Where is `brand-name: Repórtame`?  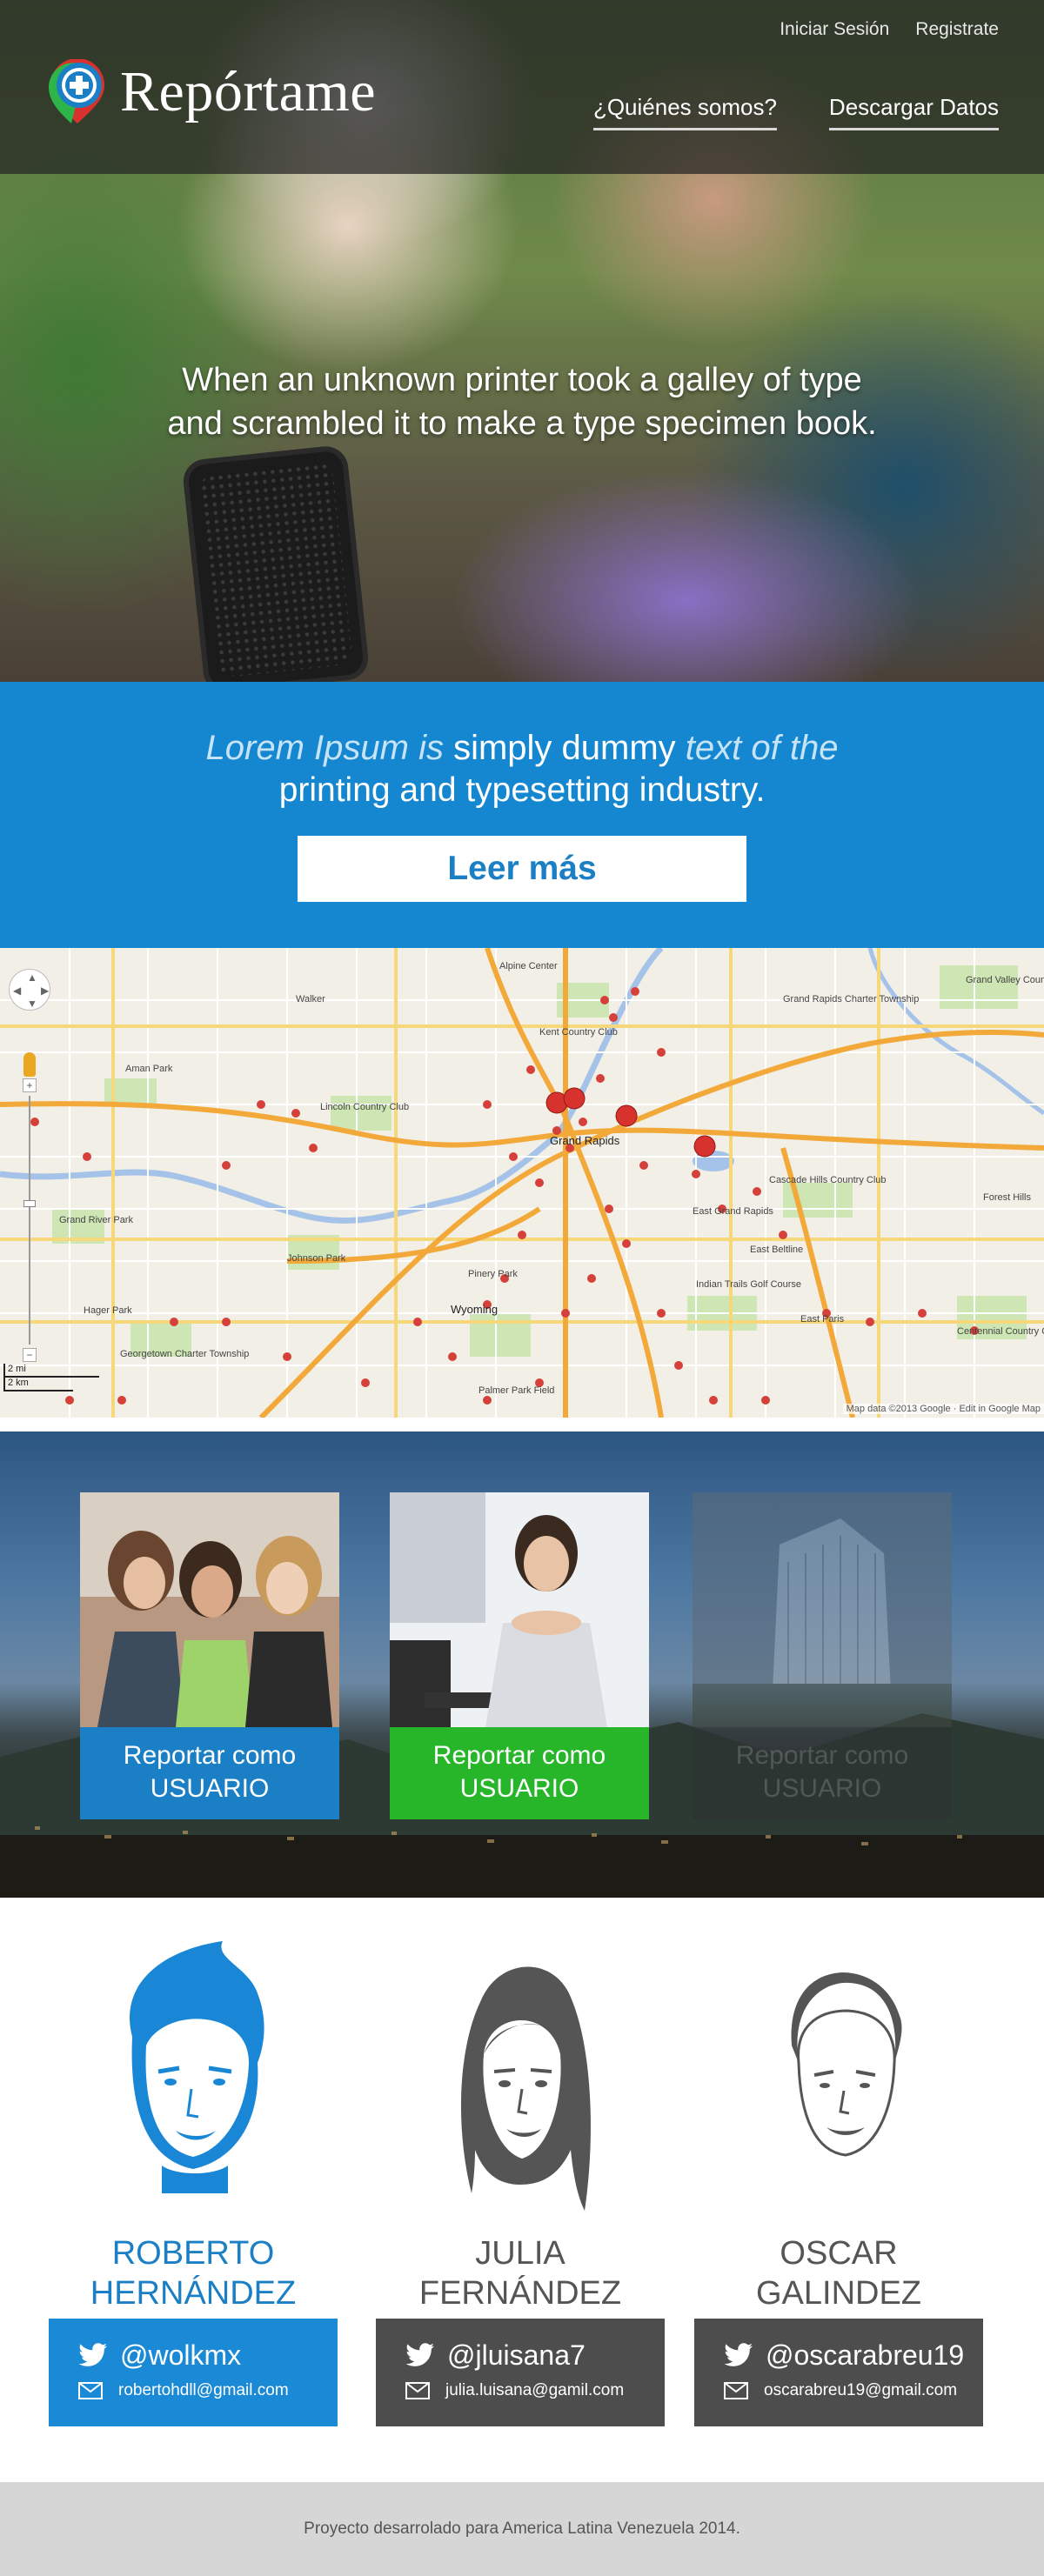
brand-name: Repórtame is located at coordinates (248, 91).